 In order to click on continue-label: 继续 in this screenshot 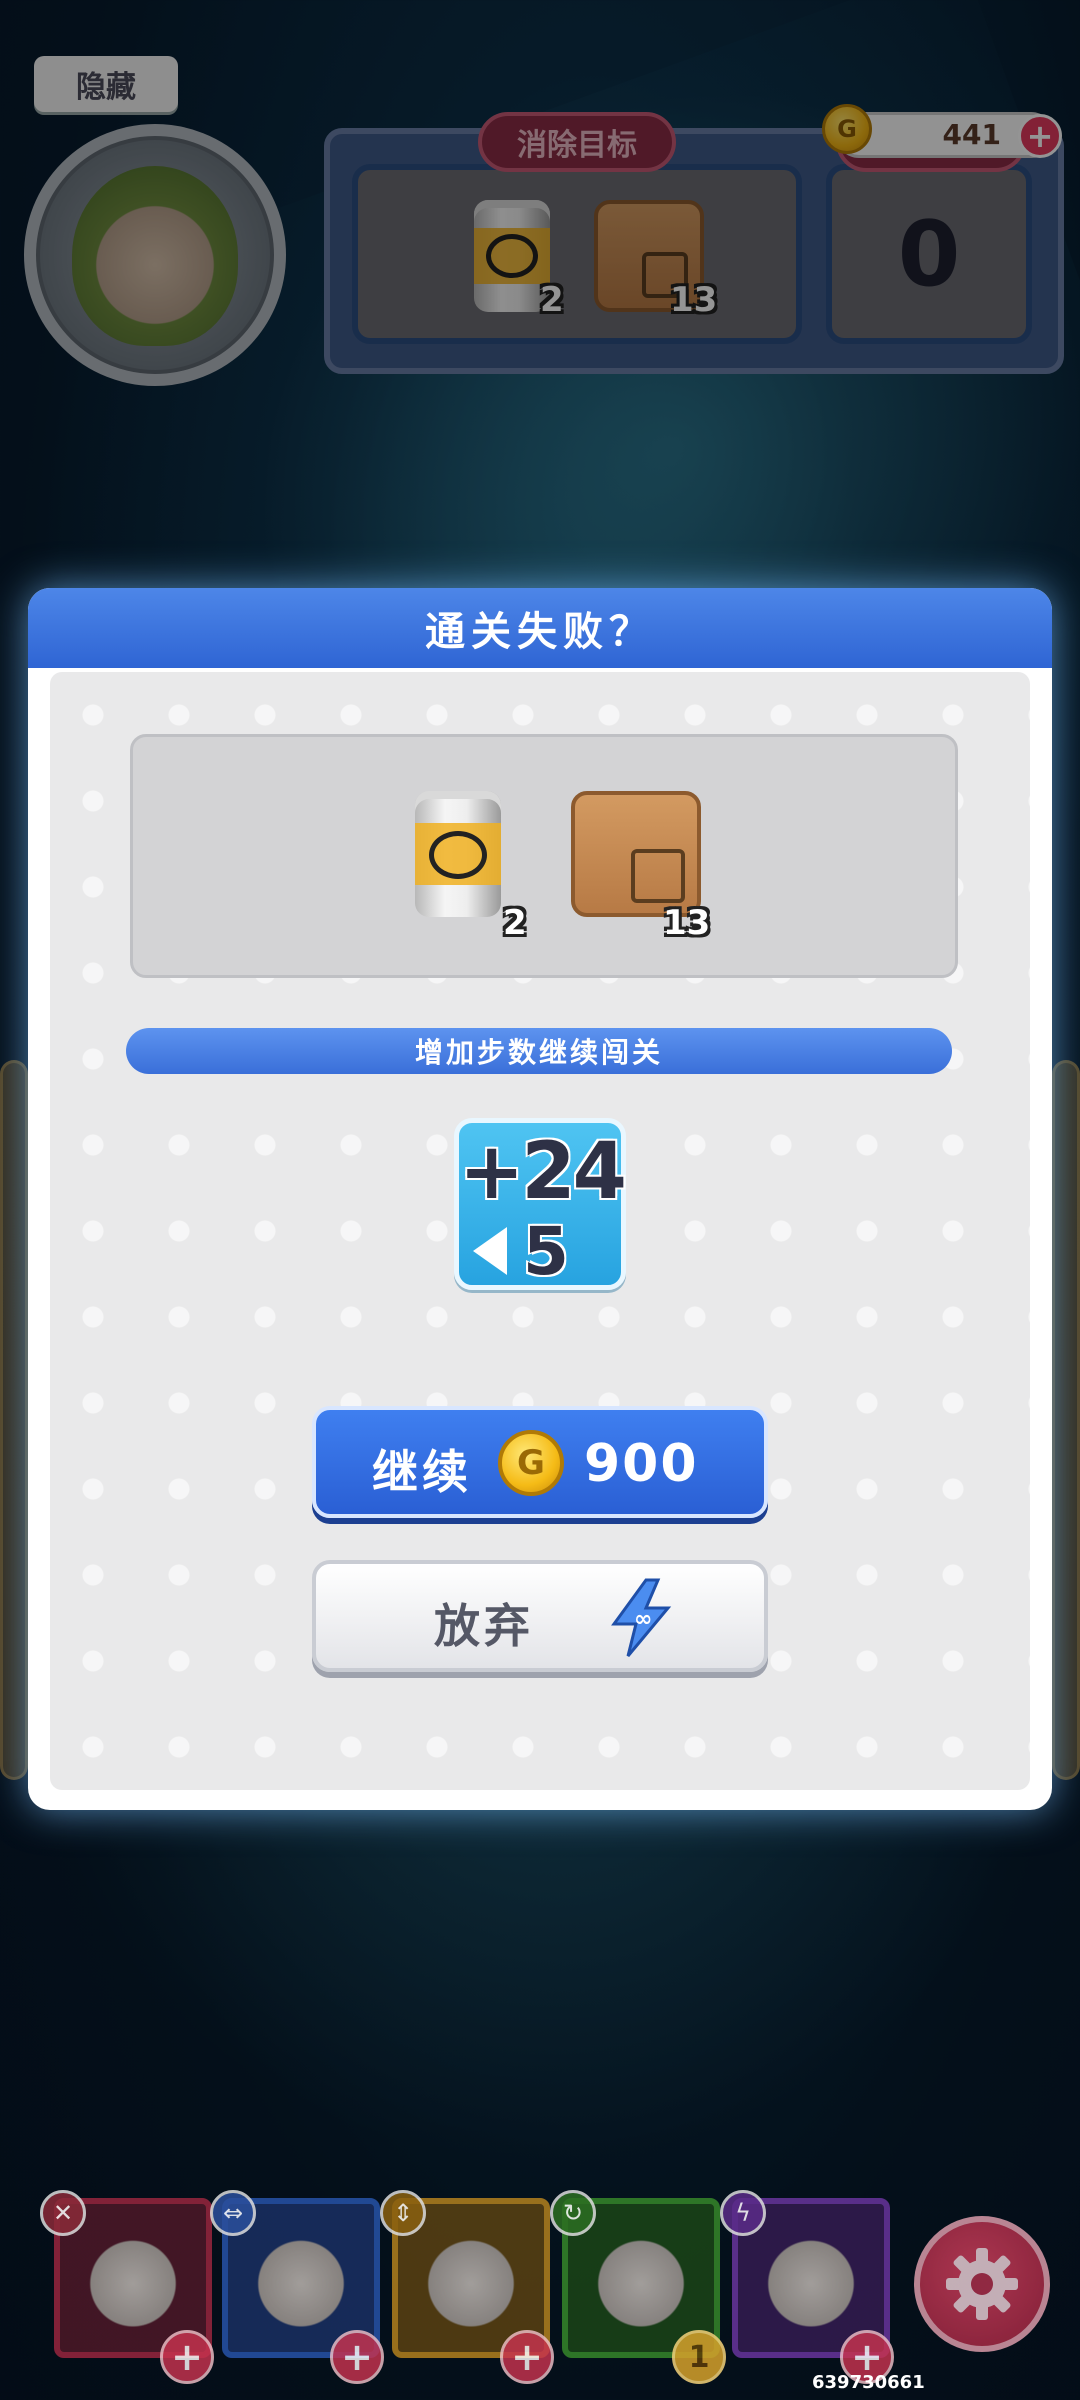, I will do `click(422, 1472)`.